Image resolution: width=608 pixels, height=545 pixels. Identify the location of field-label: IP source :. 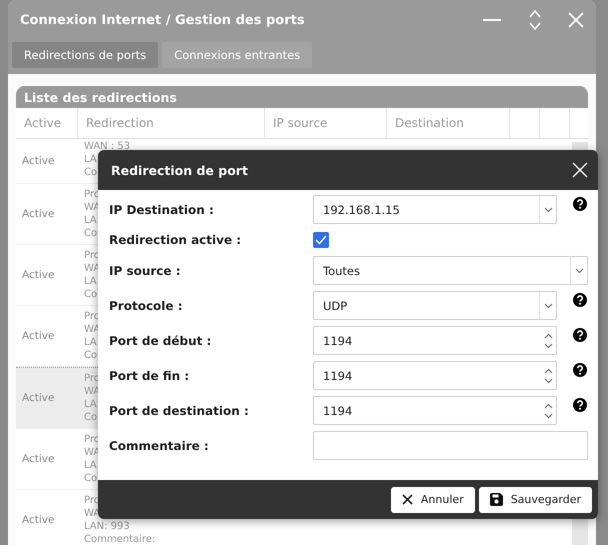
(145, 271).